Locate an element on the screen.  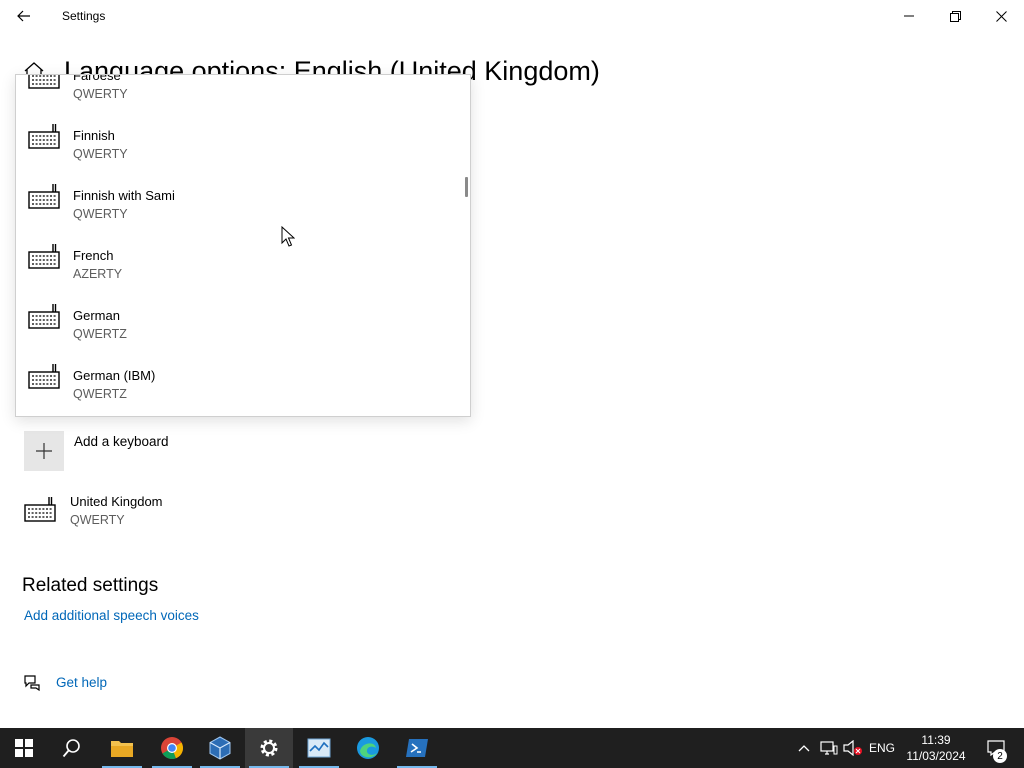
taskbar: ENG 11:39 11/03/2024 2 is located at coordinates (512, 748).